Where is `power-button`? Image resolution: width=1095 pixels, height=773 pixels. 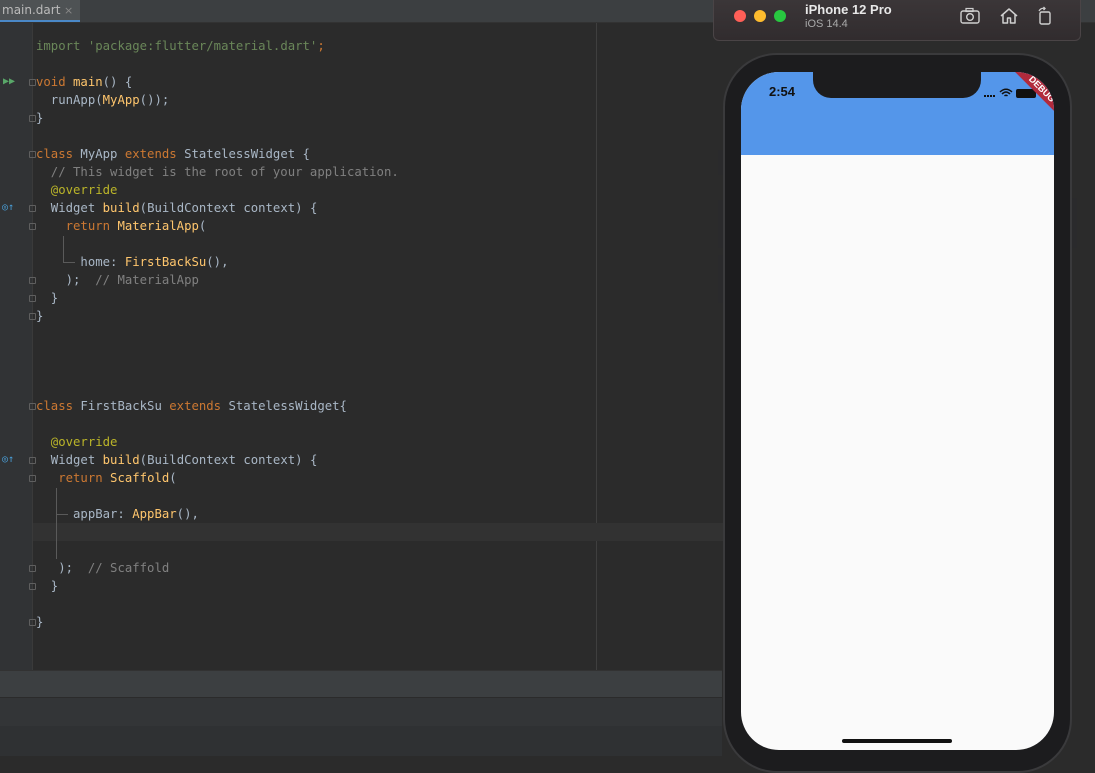
power-button is located at coordinates (1074, 223).